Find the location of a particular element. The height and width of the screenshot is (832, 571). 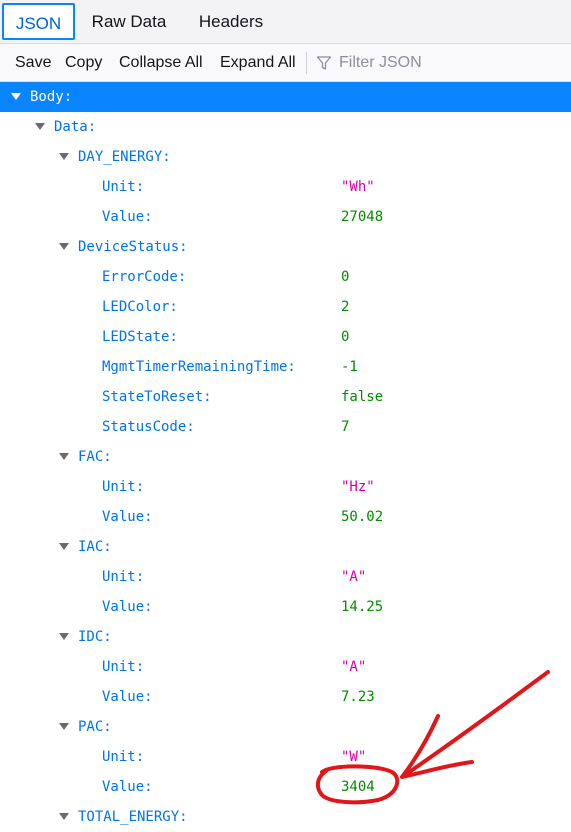

tree-key: MgmtTimerRemainingTime: is located at coordinates (199, 367).